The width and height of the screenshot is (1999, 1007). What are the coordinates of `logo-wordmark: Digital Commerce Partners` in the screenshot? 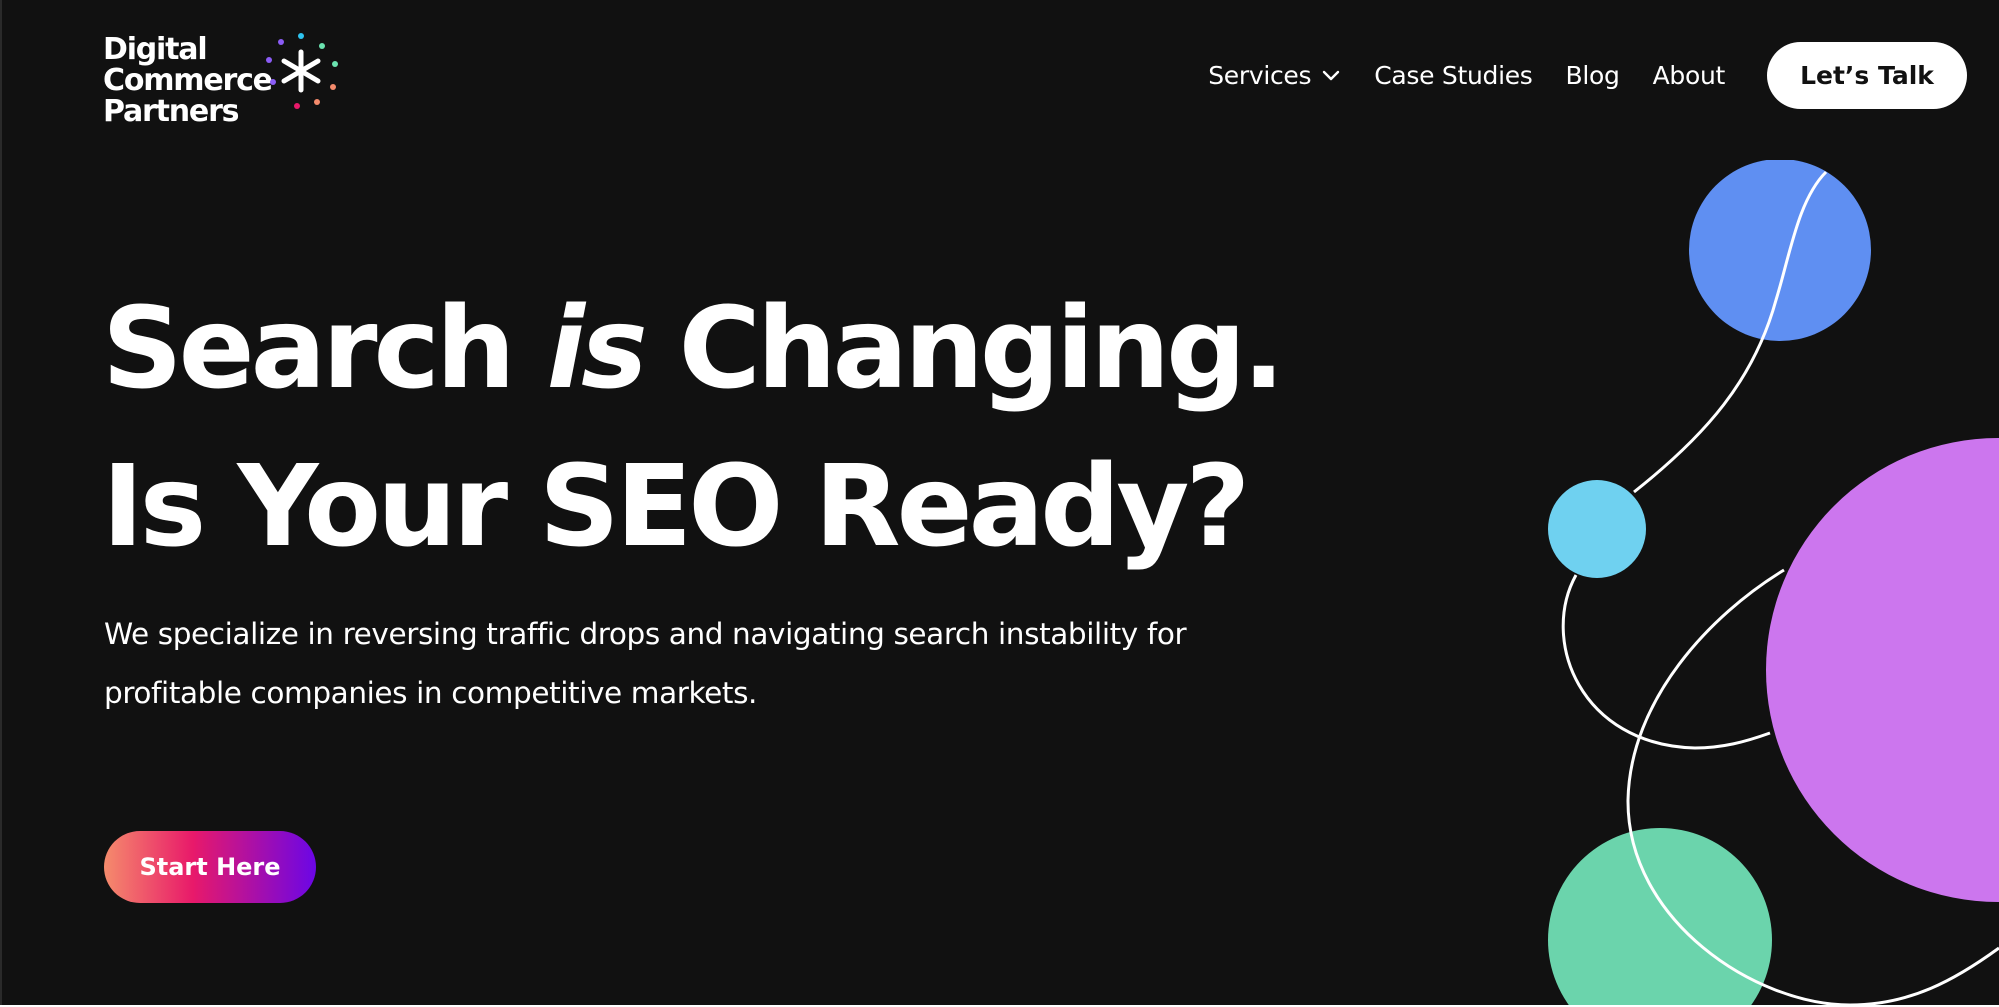 It's located at (188, 80).